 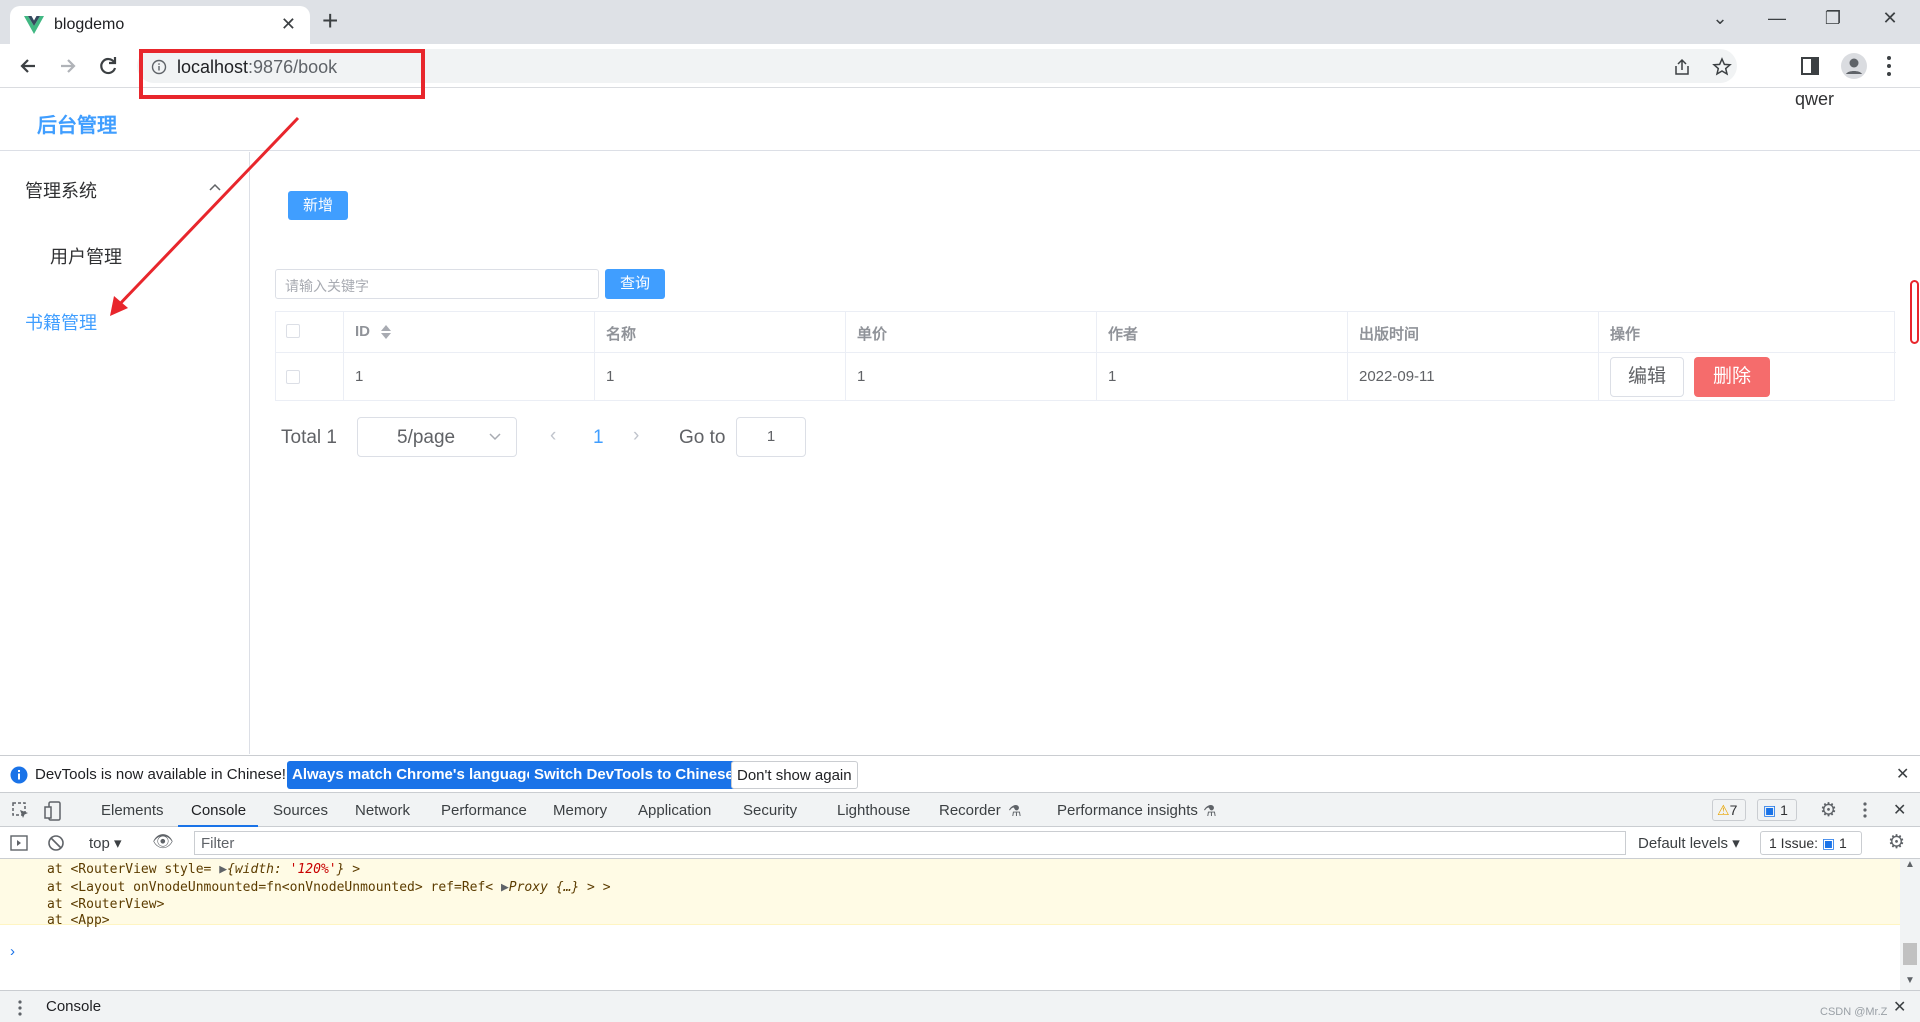 What do you see at coordinates (1732, 377) in the screenshot?
I see `delete-button: 删除` at bounding box center [1732, 377].